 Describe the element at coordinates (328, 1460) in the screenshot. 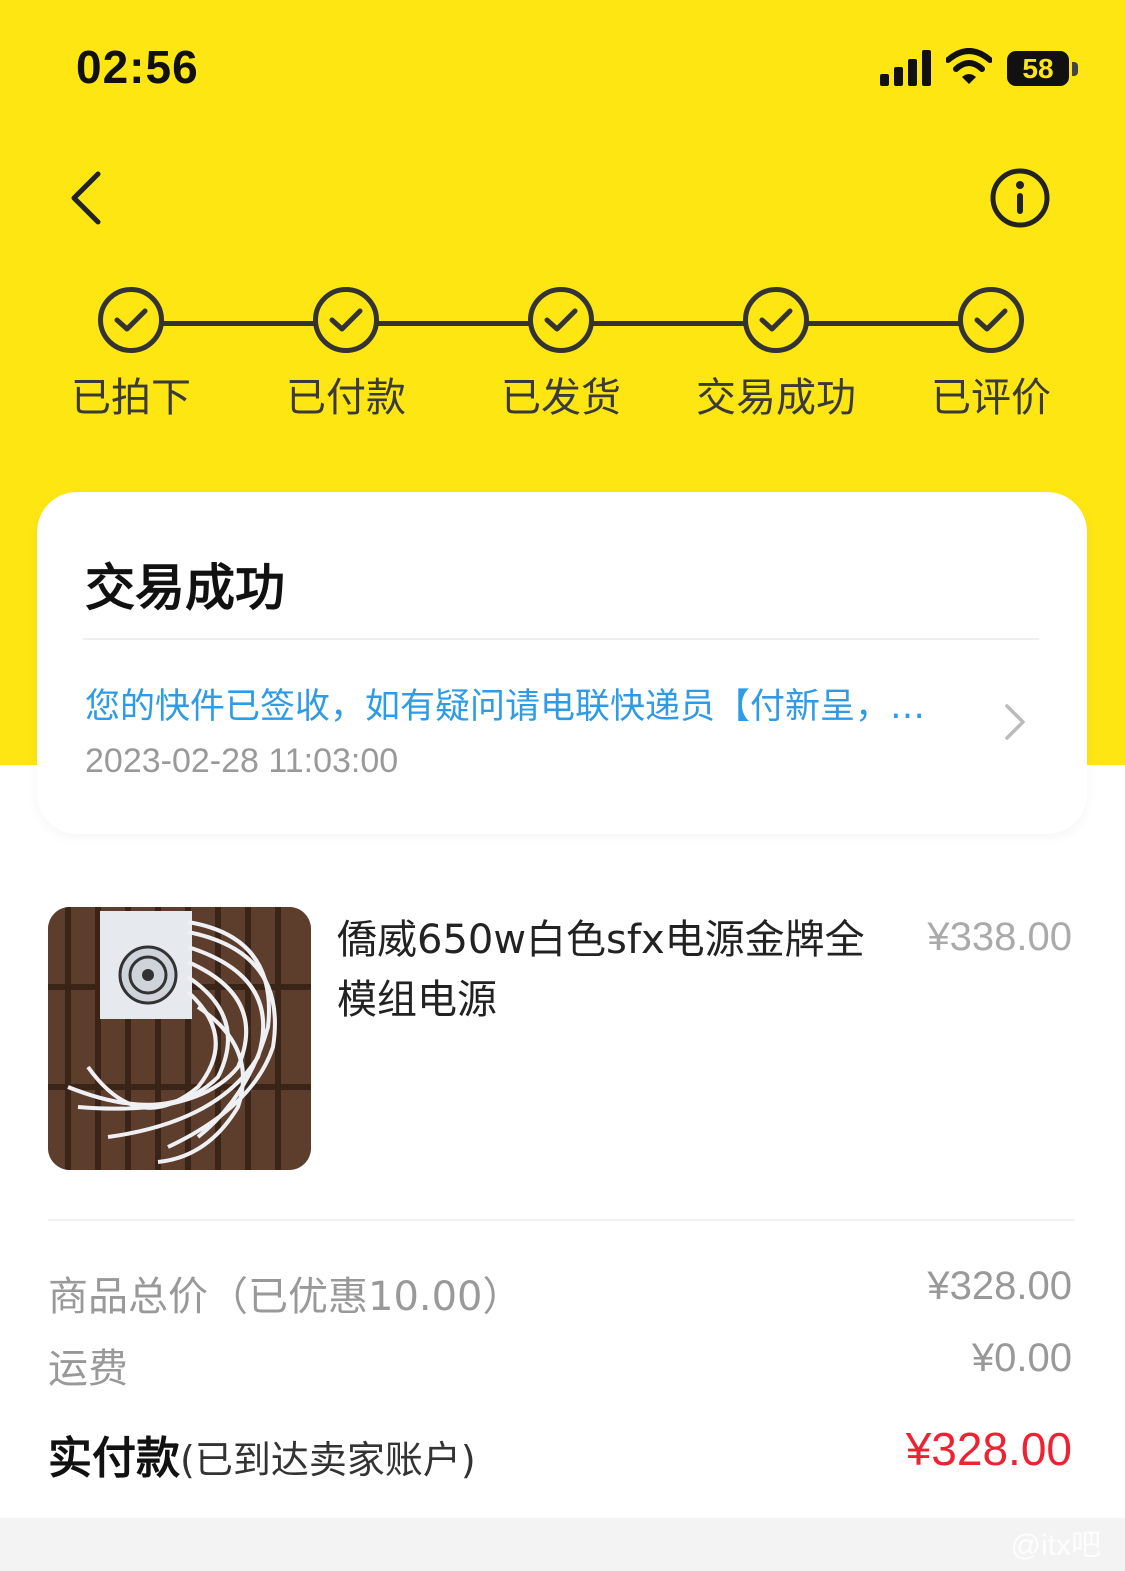

I see `paid-note: (已到达卖家账户)` at that location.